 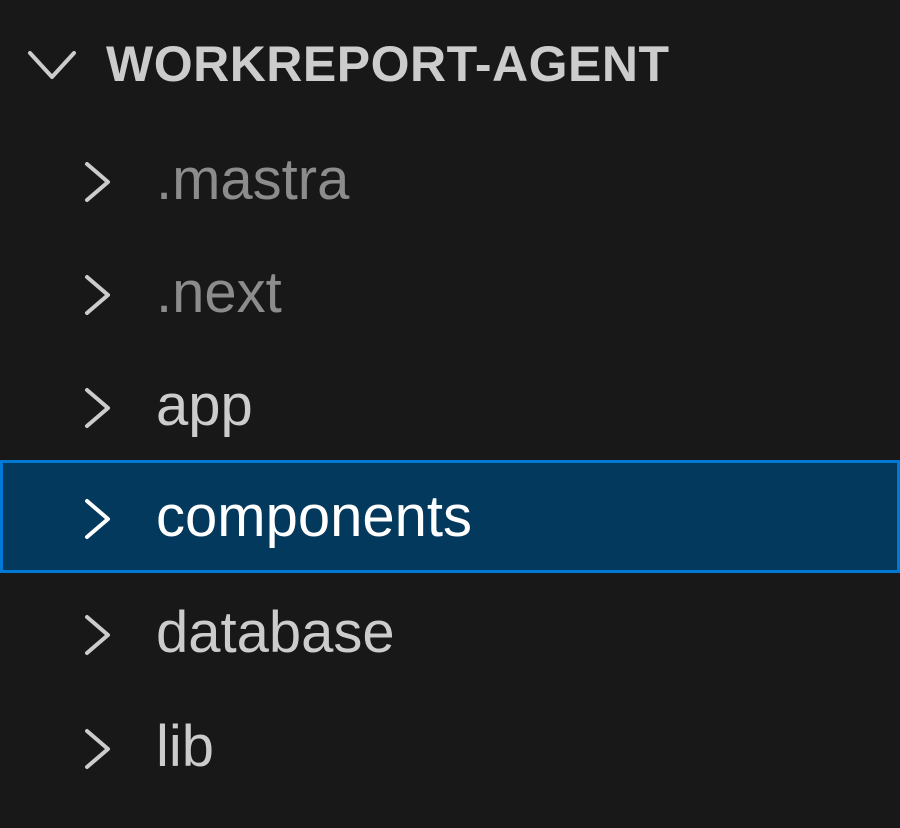 What do you see at coordinates (450, 292) in the screenshot?
I see `tree-item-next-folder: .next` at bounding box center [450, 292].